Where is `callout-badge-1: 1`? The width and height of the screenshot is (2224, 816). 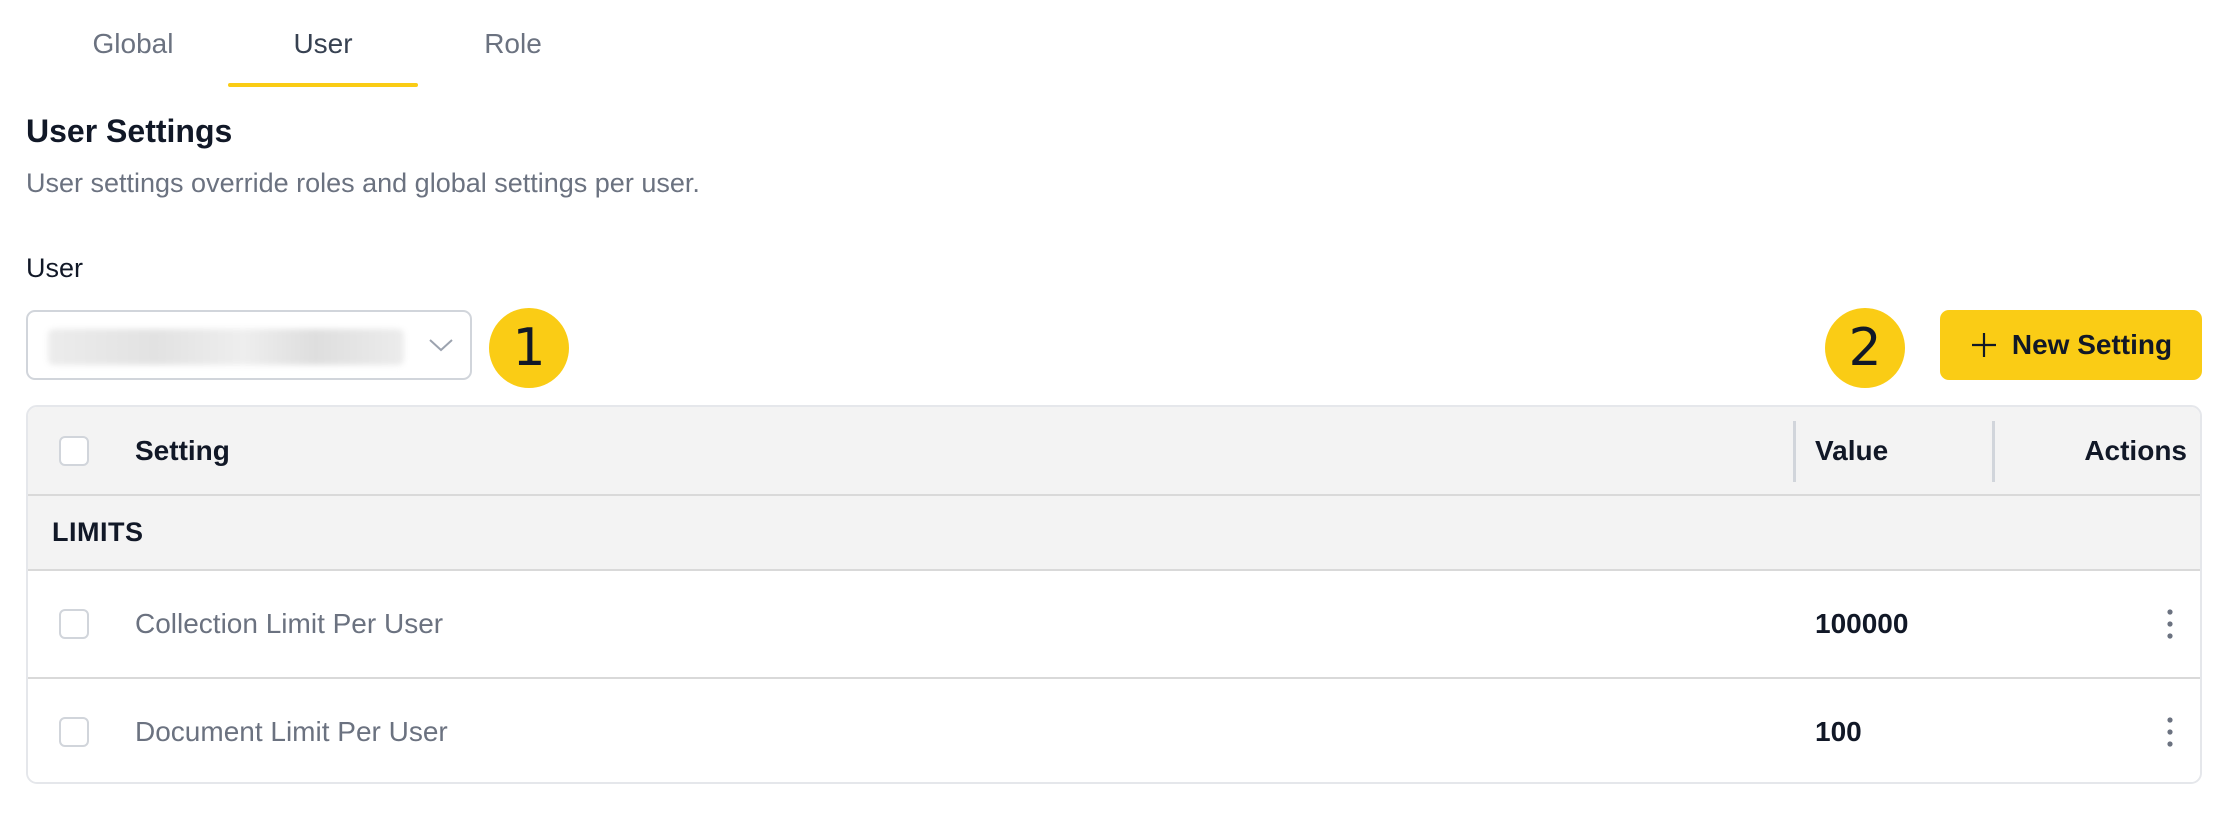
callout-badge-1: 1 is located at coordinates (529, 348).